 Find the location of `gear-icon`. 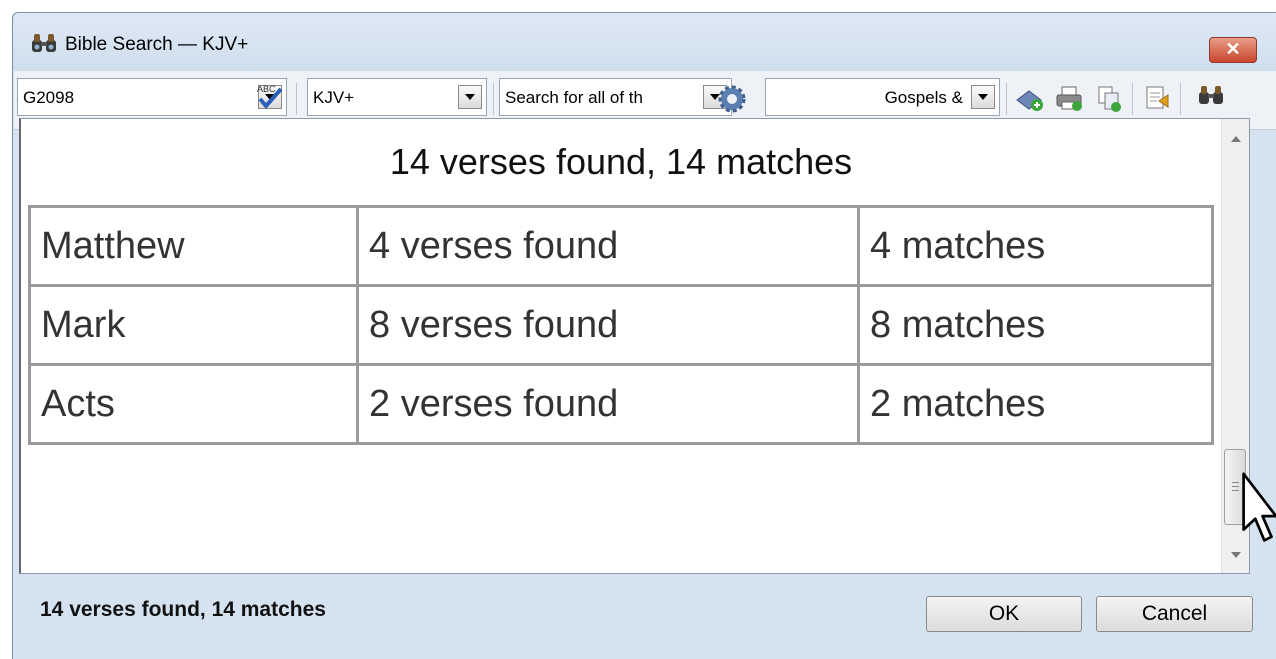

gear-icon is located at coordinates (732, 99).